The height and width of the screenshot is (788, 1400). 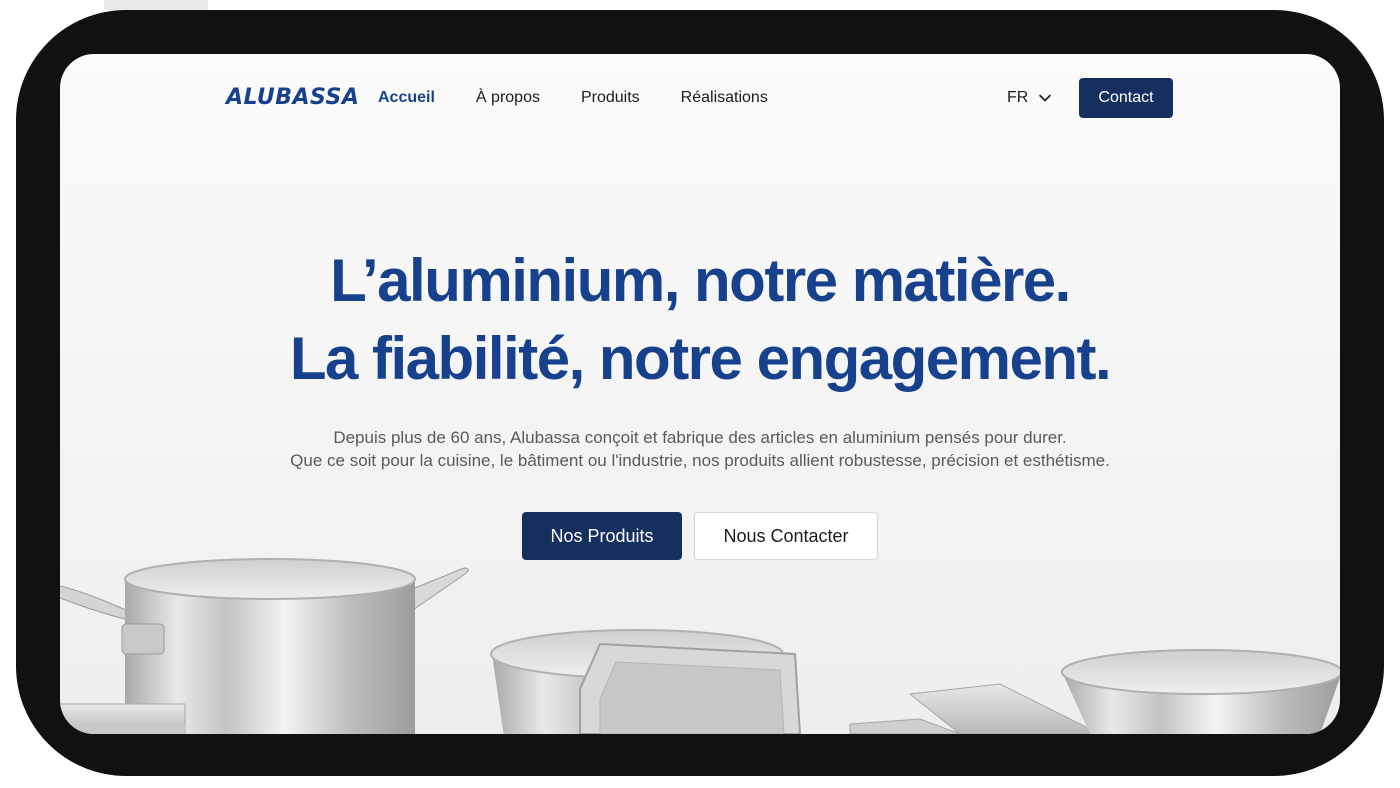 What do you see at coordinates (156, 5) in the screenshot?
I see `window-tab-stub` at bounding box center [156, 5].